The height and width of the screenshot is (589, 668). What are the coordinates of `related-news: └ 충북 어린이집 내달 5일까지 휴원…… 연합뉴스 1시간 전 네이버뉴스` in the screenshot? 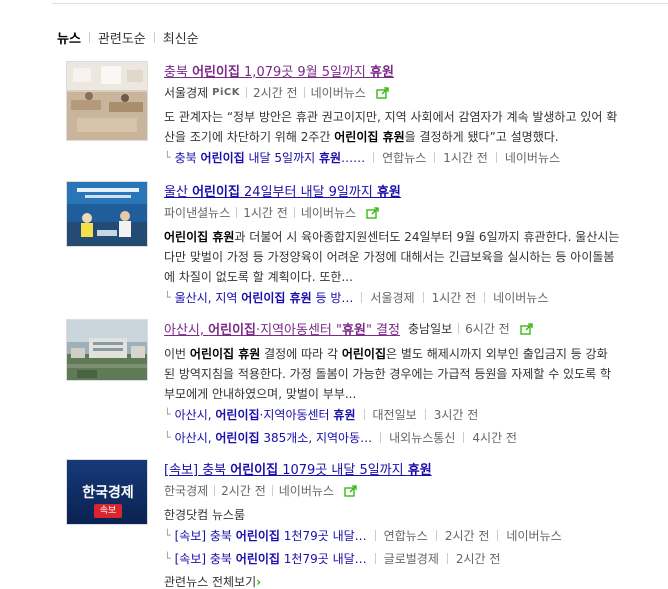 It's located at (416, 157).